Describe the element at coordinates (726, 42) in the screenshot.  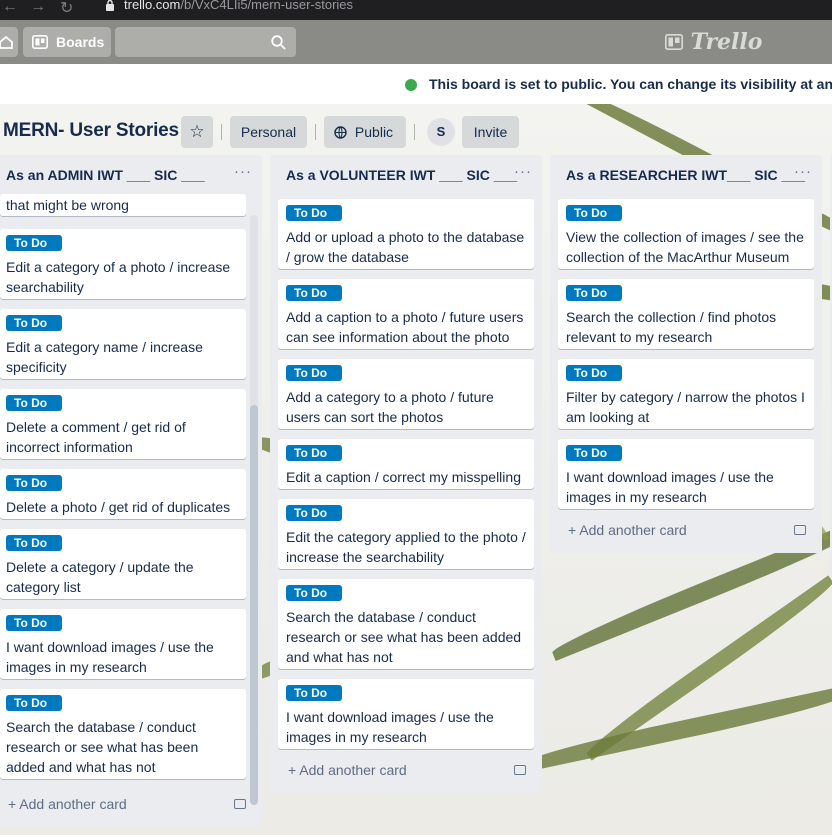
I see `trello-logo-text: Trello` at that location.